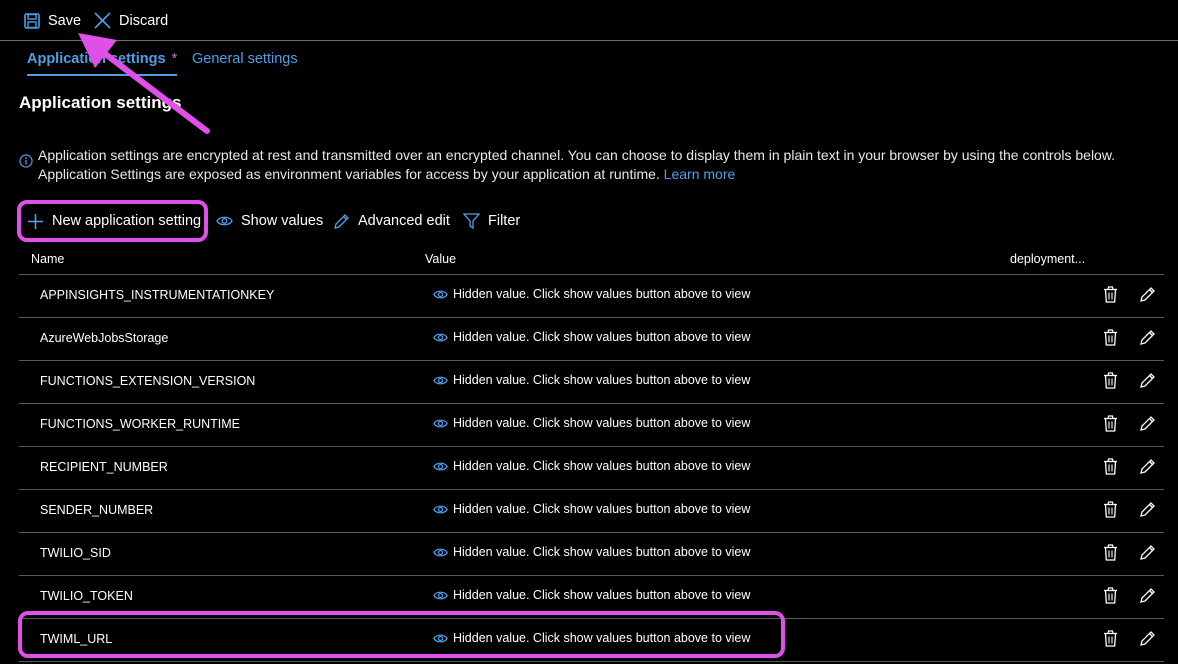 The image size is (1178, 664). Describe the element at coordinates (97, 510) in the screenshot. I see `setting-name: SENDER_NUMBER` at that location.